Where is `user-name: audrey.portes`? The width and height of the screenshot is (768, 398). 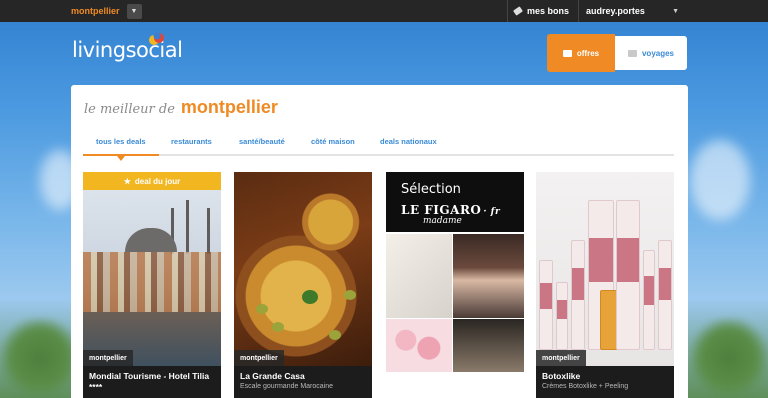
user-name: audrey.portes is located at coordinates (615, 11).